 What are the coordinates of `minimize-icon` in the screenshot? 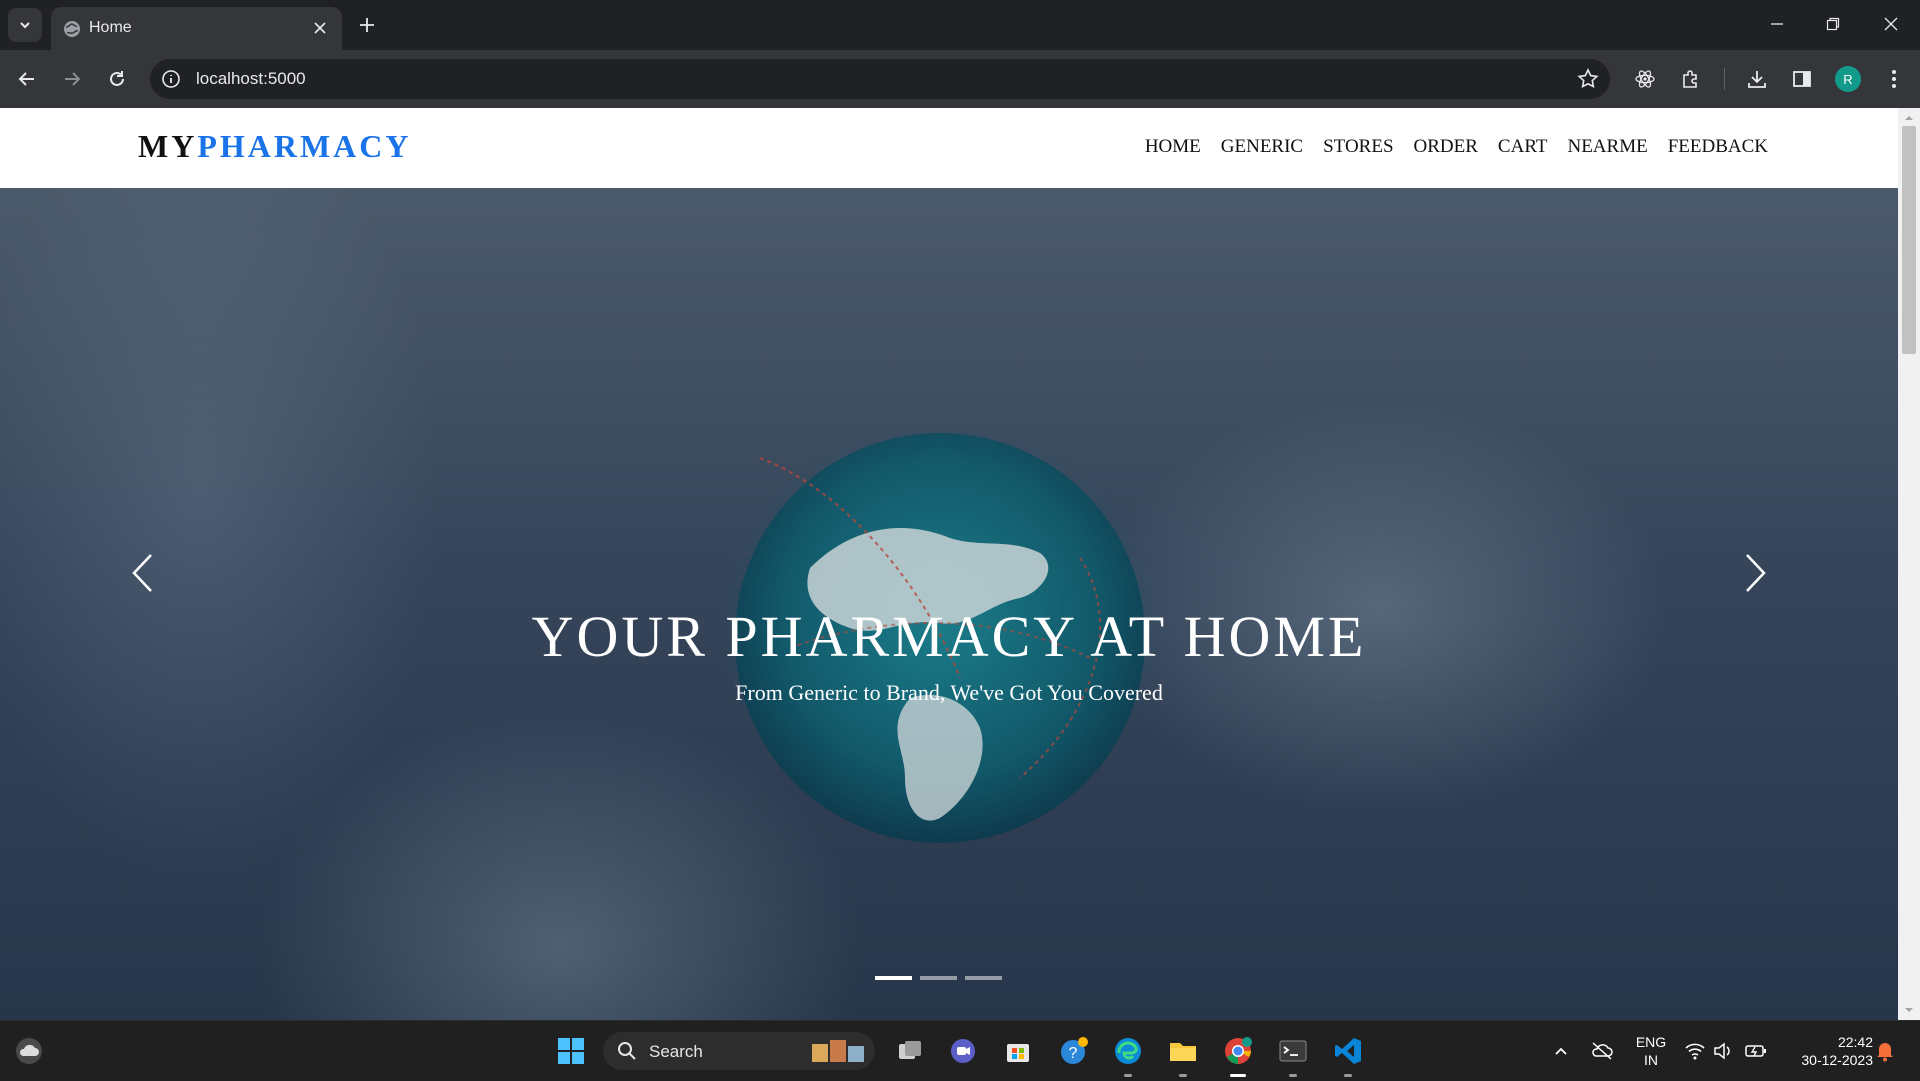 It's located at (1777, 24).